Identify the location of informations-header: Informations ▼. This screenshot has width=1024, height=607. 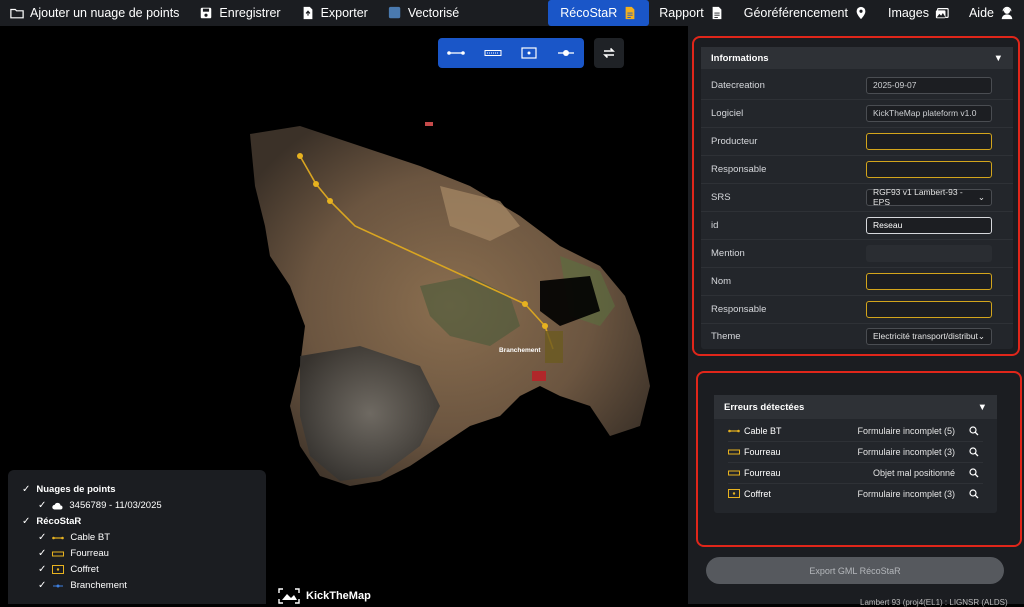
(857, 58).